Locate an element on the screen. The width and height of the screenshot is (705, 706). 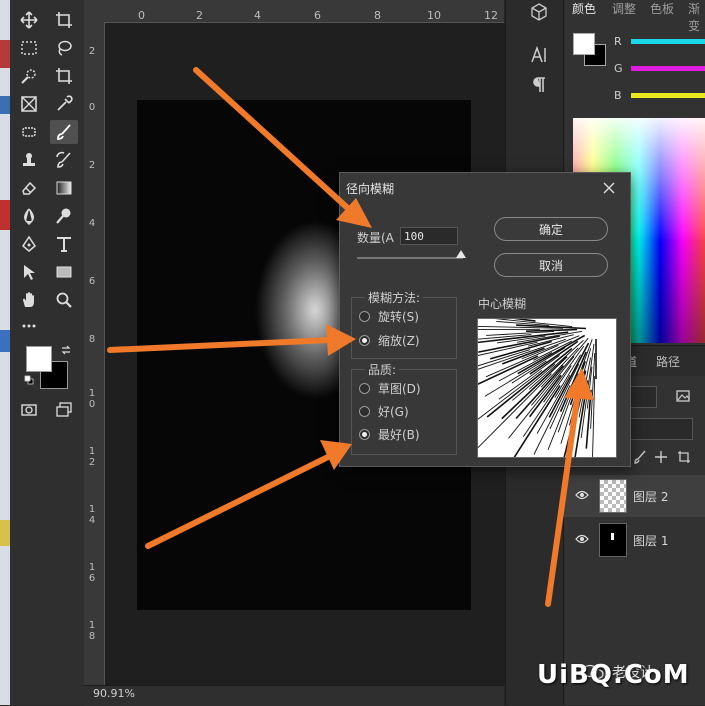
radio-good: 好(G) is located at coordinates (384, 411).